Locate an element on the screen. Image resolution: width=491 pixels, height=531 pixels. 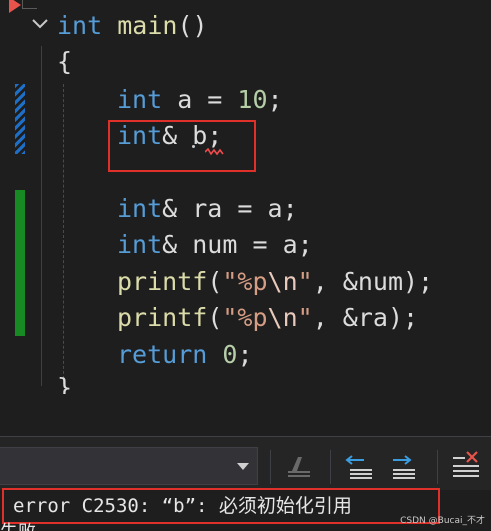
code-token: 10 is located at coordinates (252, 99).